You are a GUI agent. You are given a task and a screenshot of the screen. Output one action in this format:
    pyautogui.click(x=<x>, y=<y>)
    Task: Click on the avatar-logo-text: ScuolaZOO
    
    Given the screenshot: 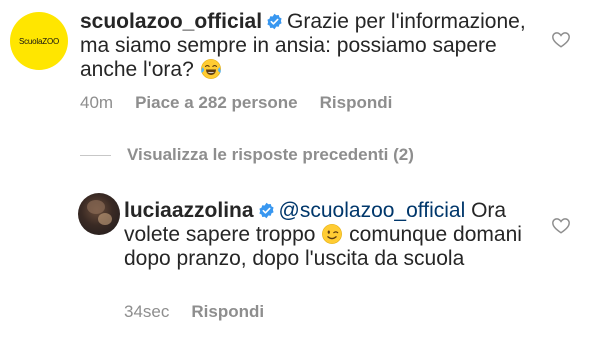 What is the action you would take?
    pyautogui.click(x=39, y=41)
    